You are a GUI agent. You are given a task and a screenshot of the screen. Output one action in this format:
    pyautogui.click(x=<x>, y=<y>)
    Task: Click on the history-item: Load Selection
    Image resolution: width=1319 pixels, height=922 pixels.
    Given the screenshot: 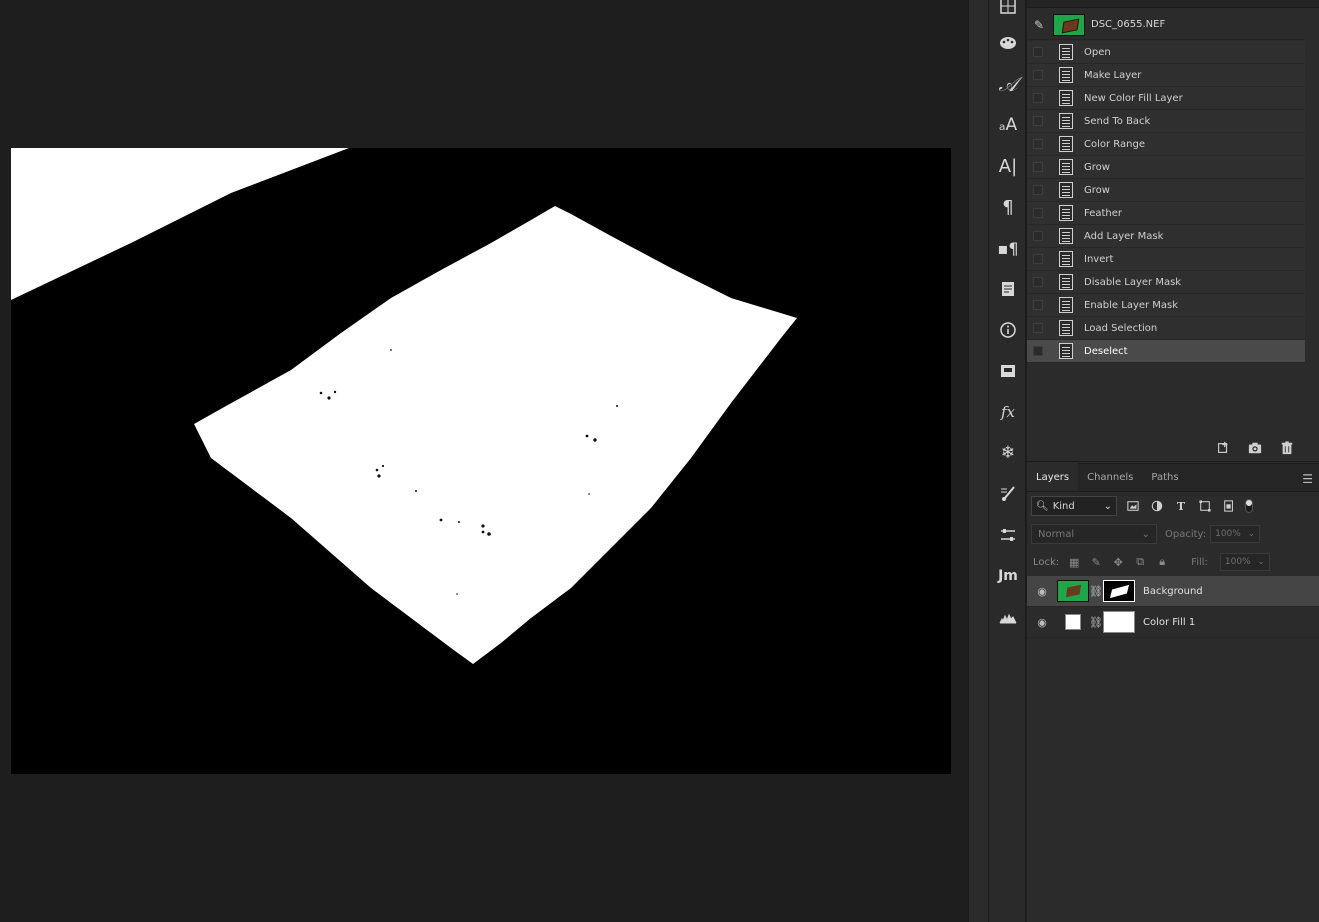 What is the action you would take?
    pyautogui.click(x=1166, y=328)
    